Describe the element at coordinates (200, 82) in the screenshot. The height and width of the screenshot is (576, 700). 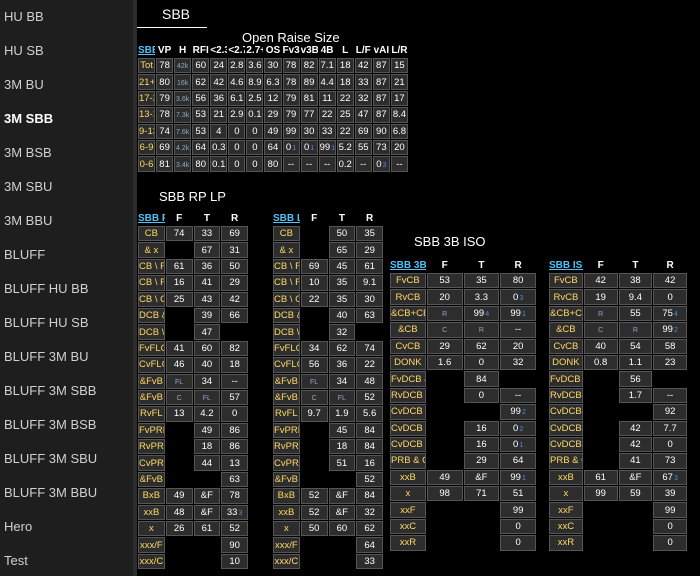
I see `stat-value: 62` at that location.